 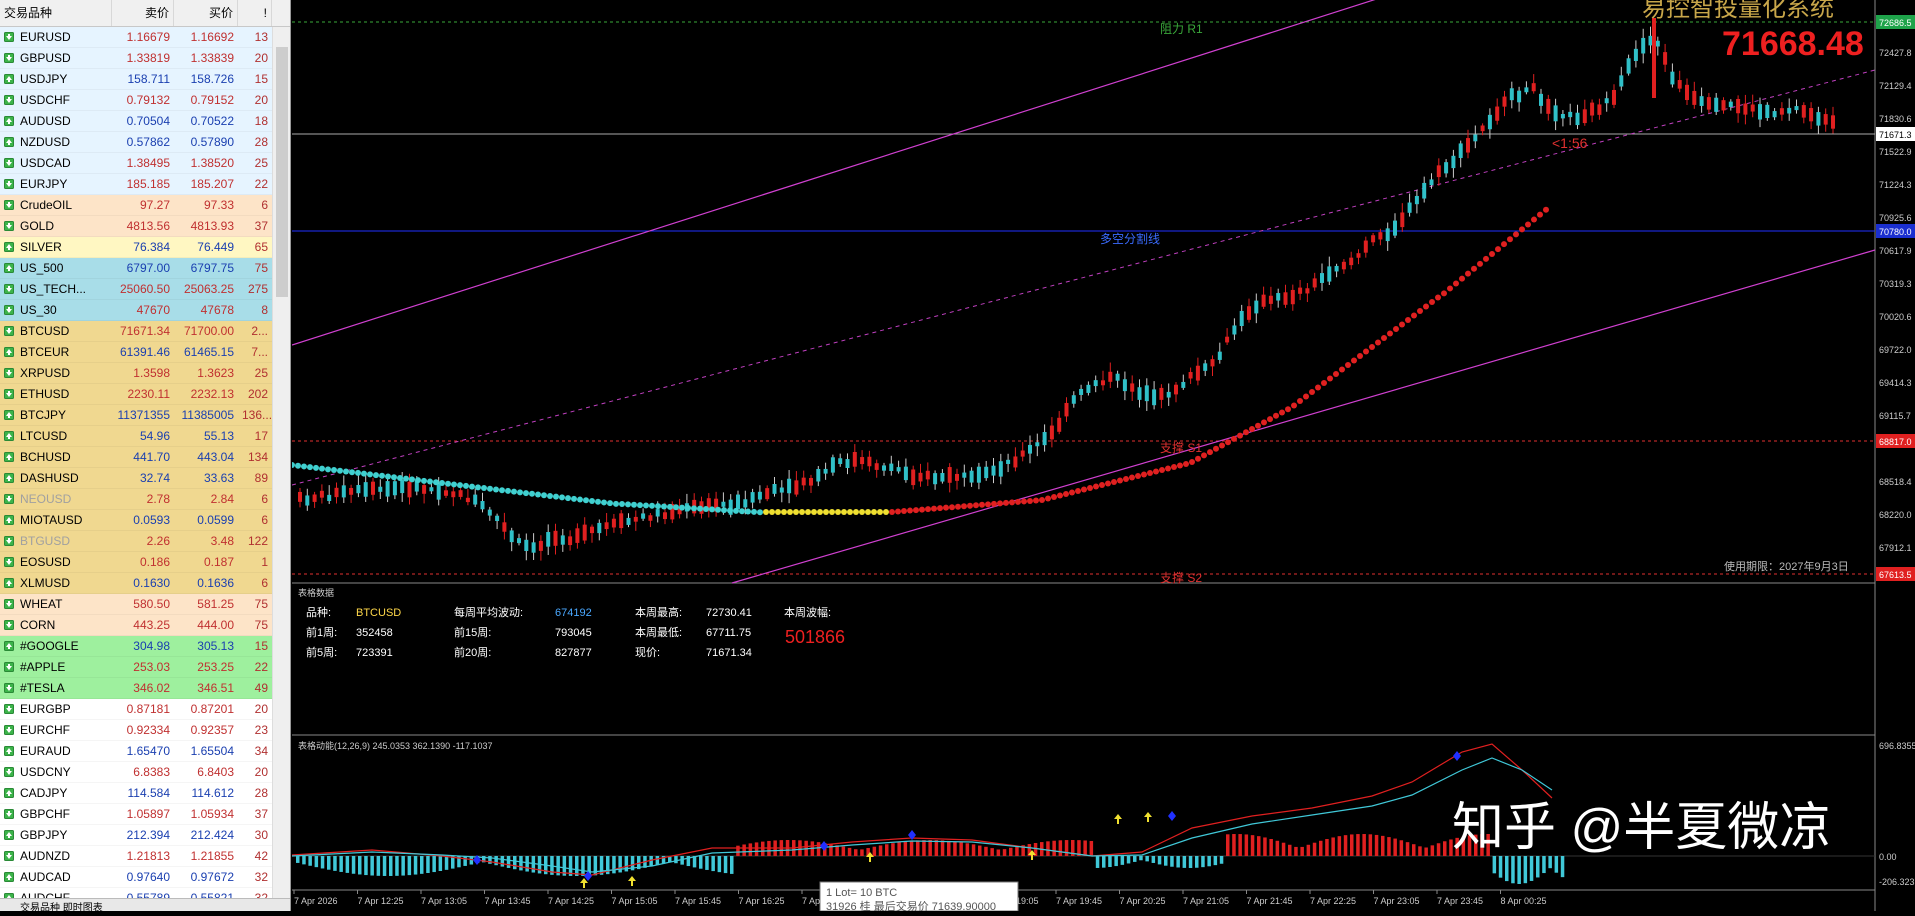 What do you see at coordinates (136, 310) in the screenshot?
I see `market-watch-row: US_30 47670 47678 8` at bounding box center [136, 310].